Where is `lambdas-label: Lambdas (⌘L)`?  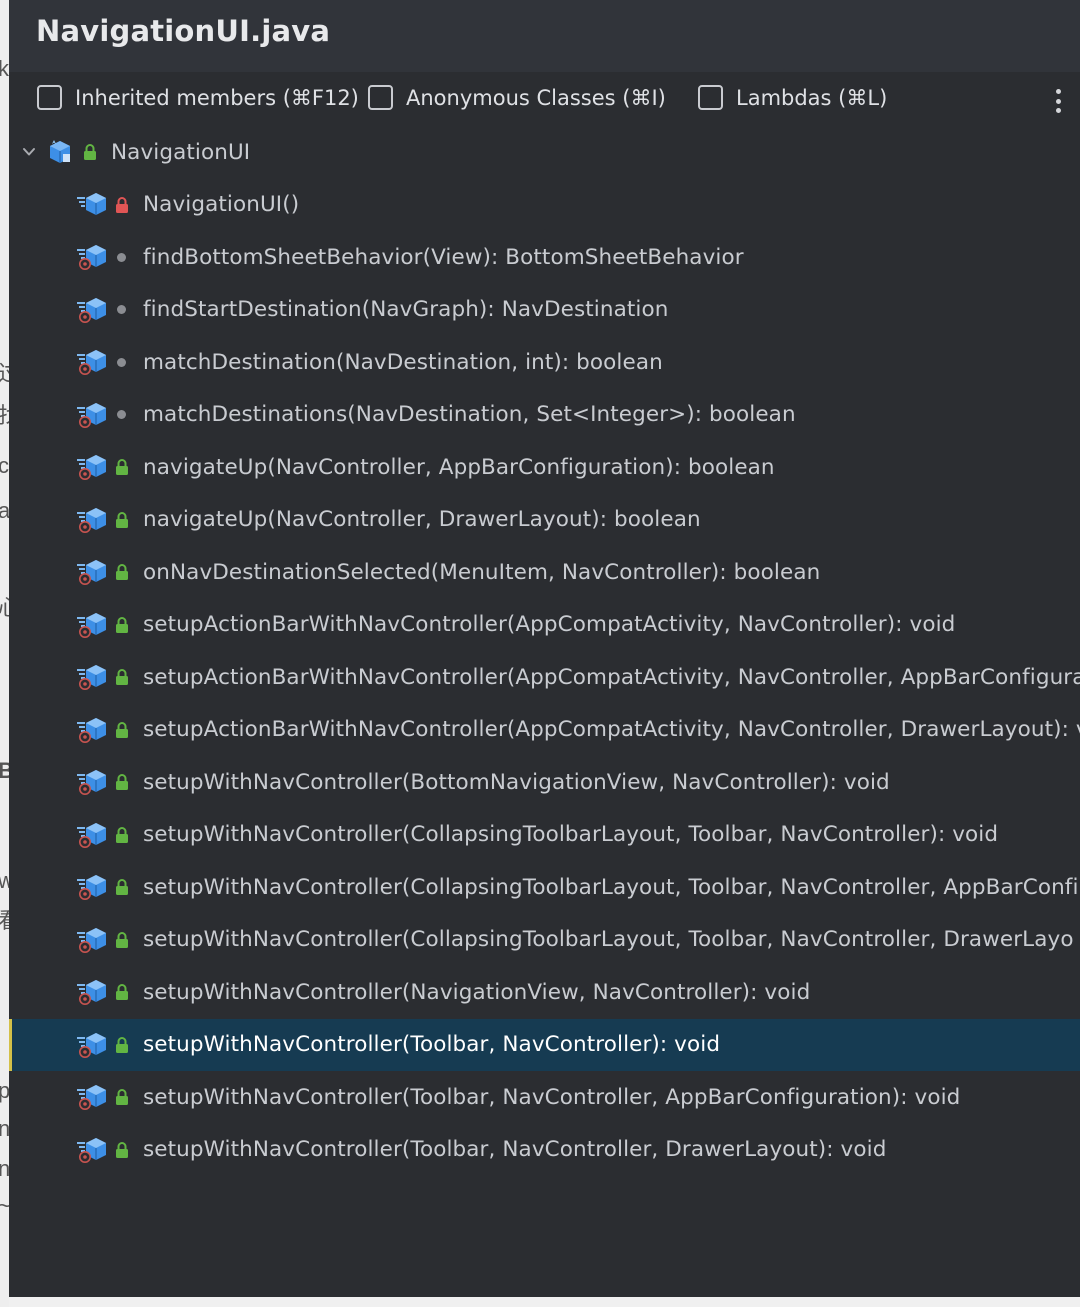
lambdas-label: Lambdas (⌘L) is located at coordinates (812, 97).